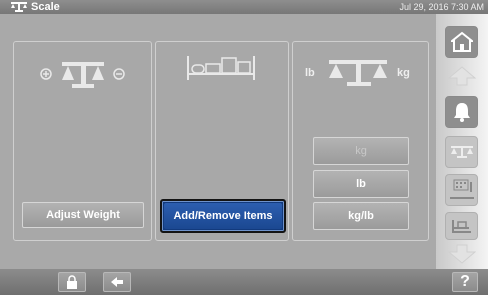 The image size is (488, 295). What do you see at coordinates (361, 184) in the screenshot?
I see `unit-lb-button: lb` at bounding box center [361, 184].